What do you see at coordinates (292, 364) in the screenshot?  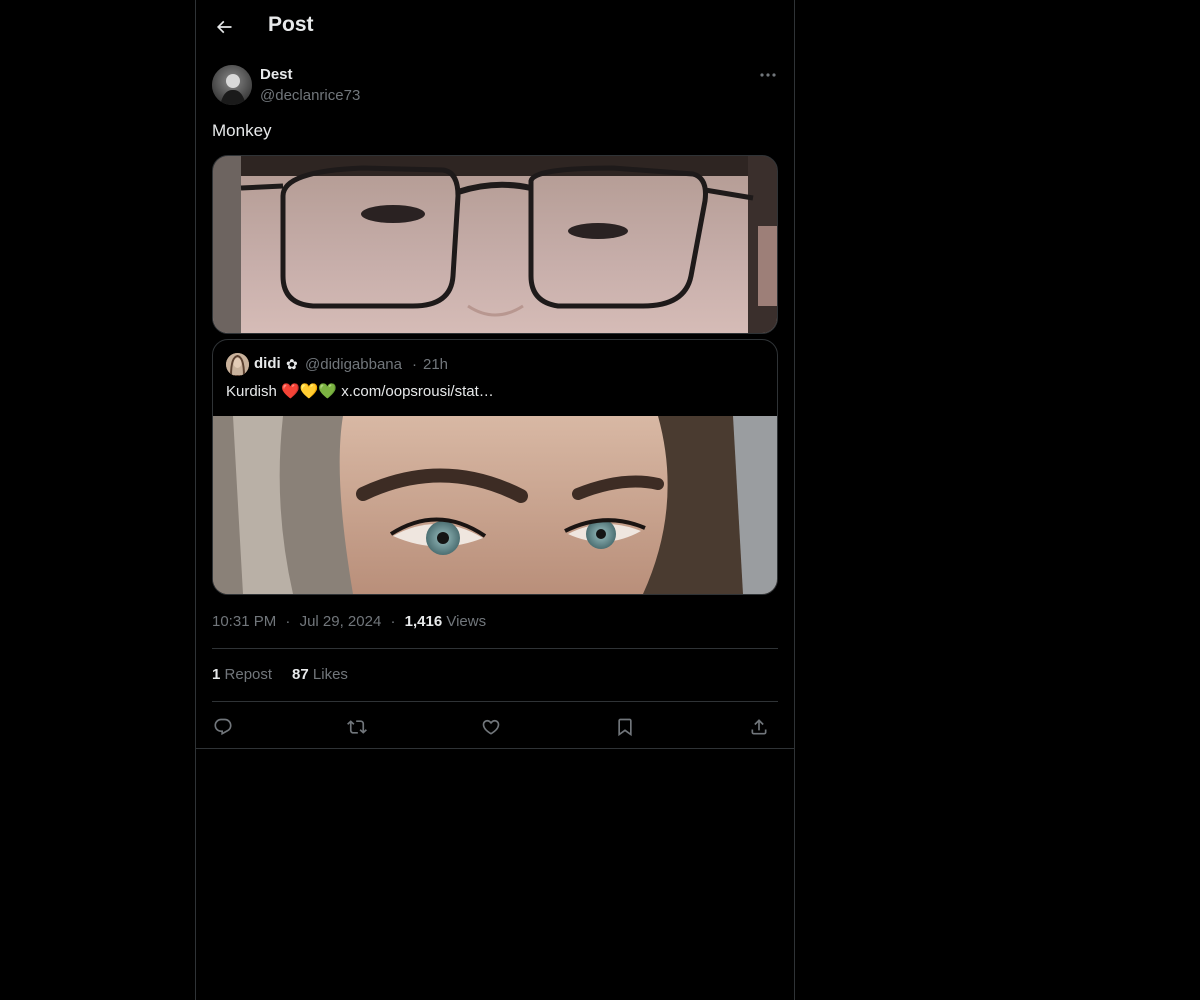 I see `quoted-name-badge: ✿` at bounding box center [292, 364].